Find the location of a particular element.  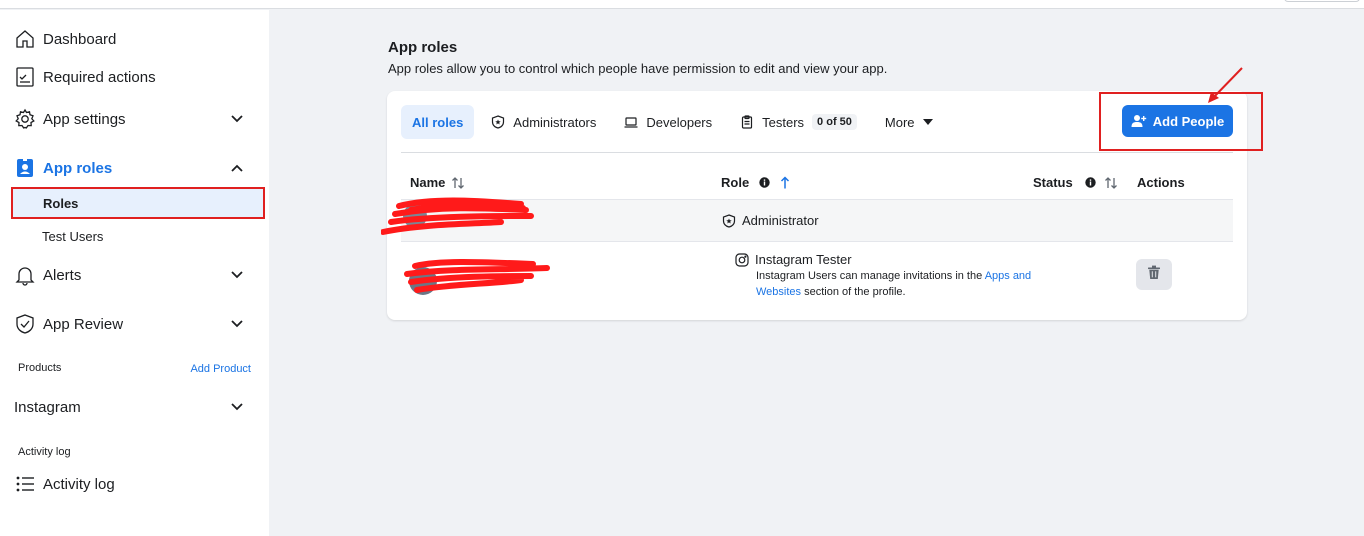

add-product-link: Add Product is located at coordinates (220, 369).